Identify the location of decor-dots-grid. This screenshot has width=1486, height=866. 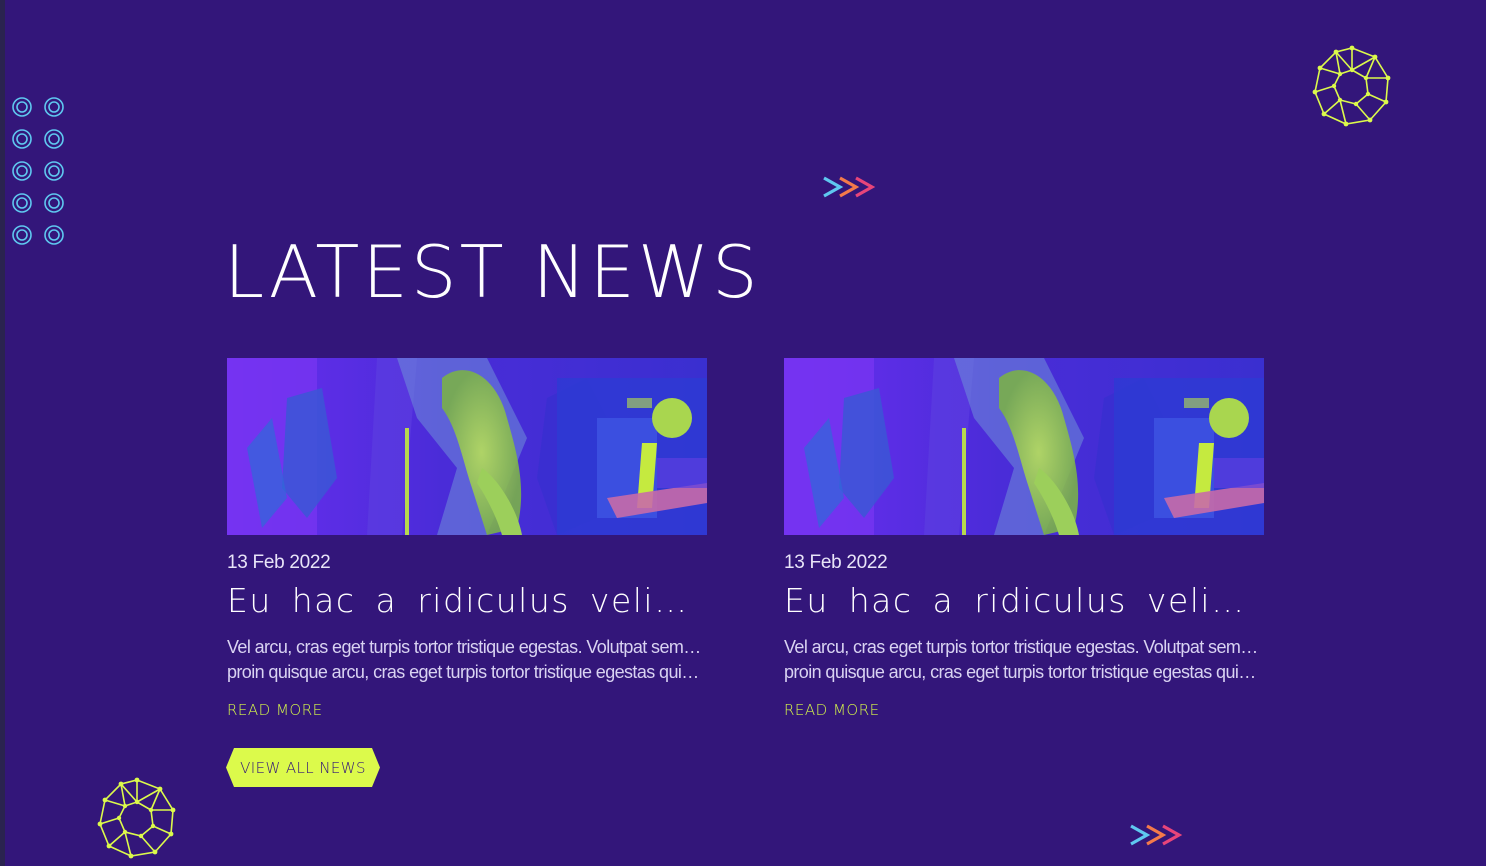
(40, 171).